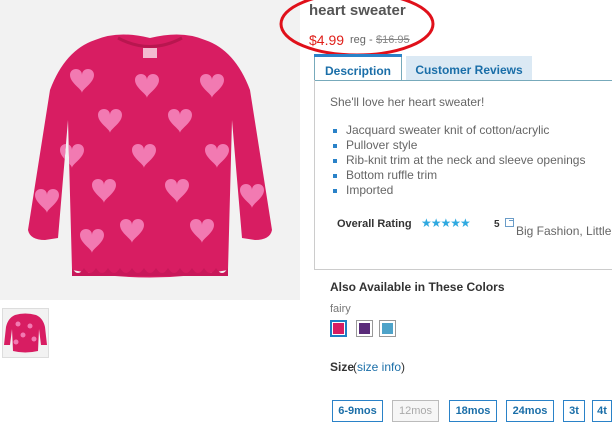  Describe the element at coordinates (509, 222) in the screenshot. I see `external-link-icon` at that location.